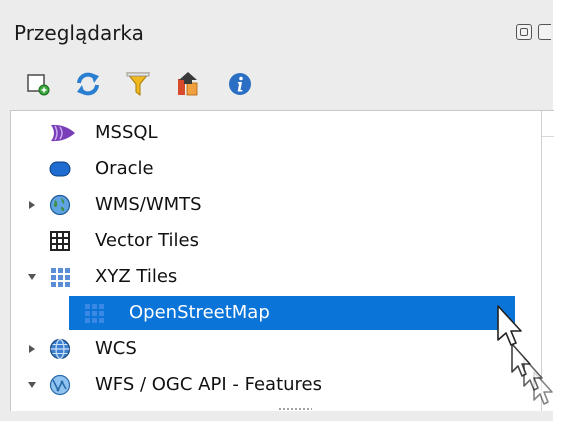 The height and width of the screenshot is (421, 576). Describe the element at coordinates (544, 32) in the screenshot. I see `close-icon` at that location.